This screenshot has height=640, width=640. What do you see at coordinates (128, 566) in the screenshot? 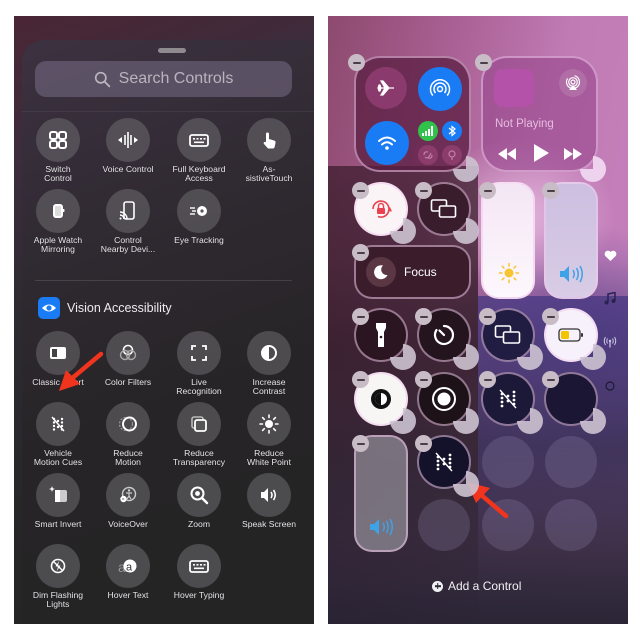
I see `control-circle: aa` at bounding box center [128, 566].